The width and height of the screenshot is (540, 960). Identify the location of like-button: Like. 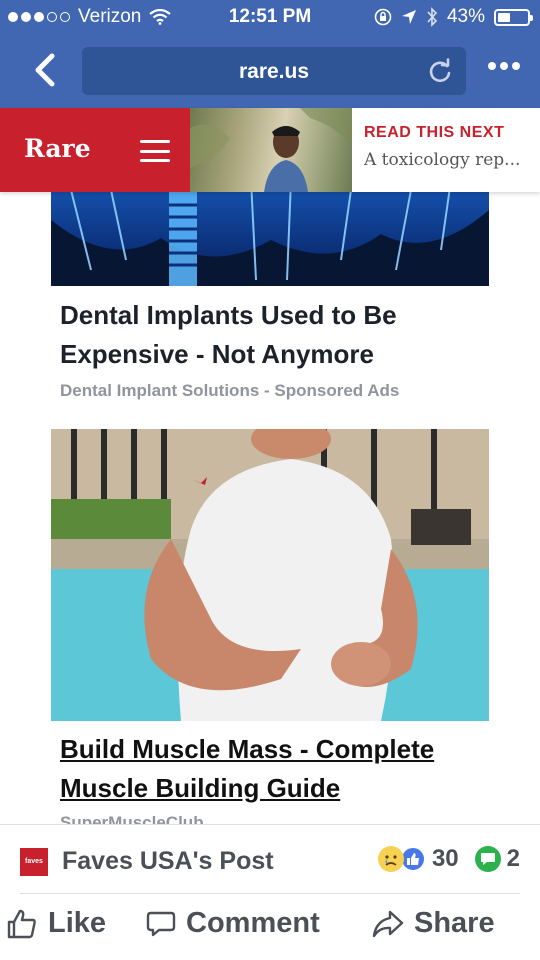
(56, 923).